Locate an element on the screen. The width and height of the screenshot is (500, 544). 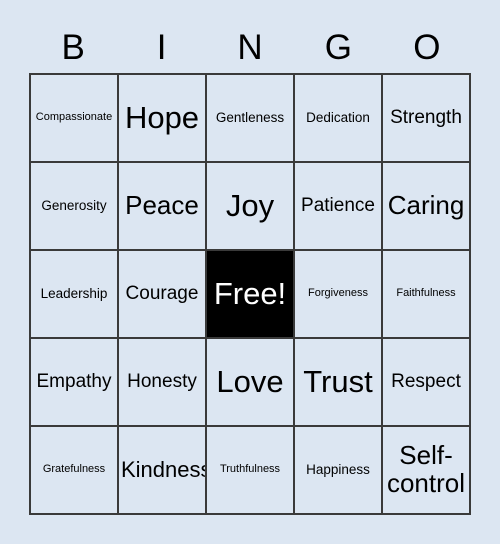
bingo-cell-label: Trust is located at coordinates (338, 381).